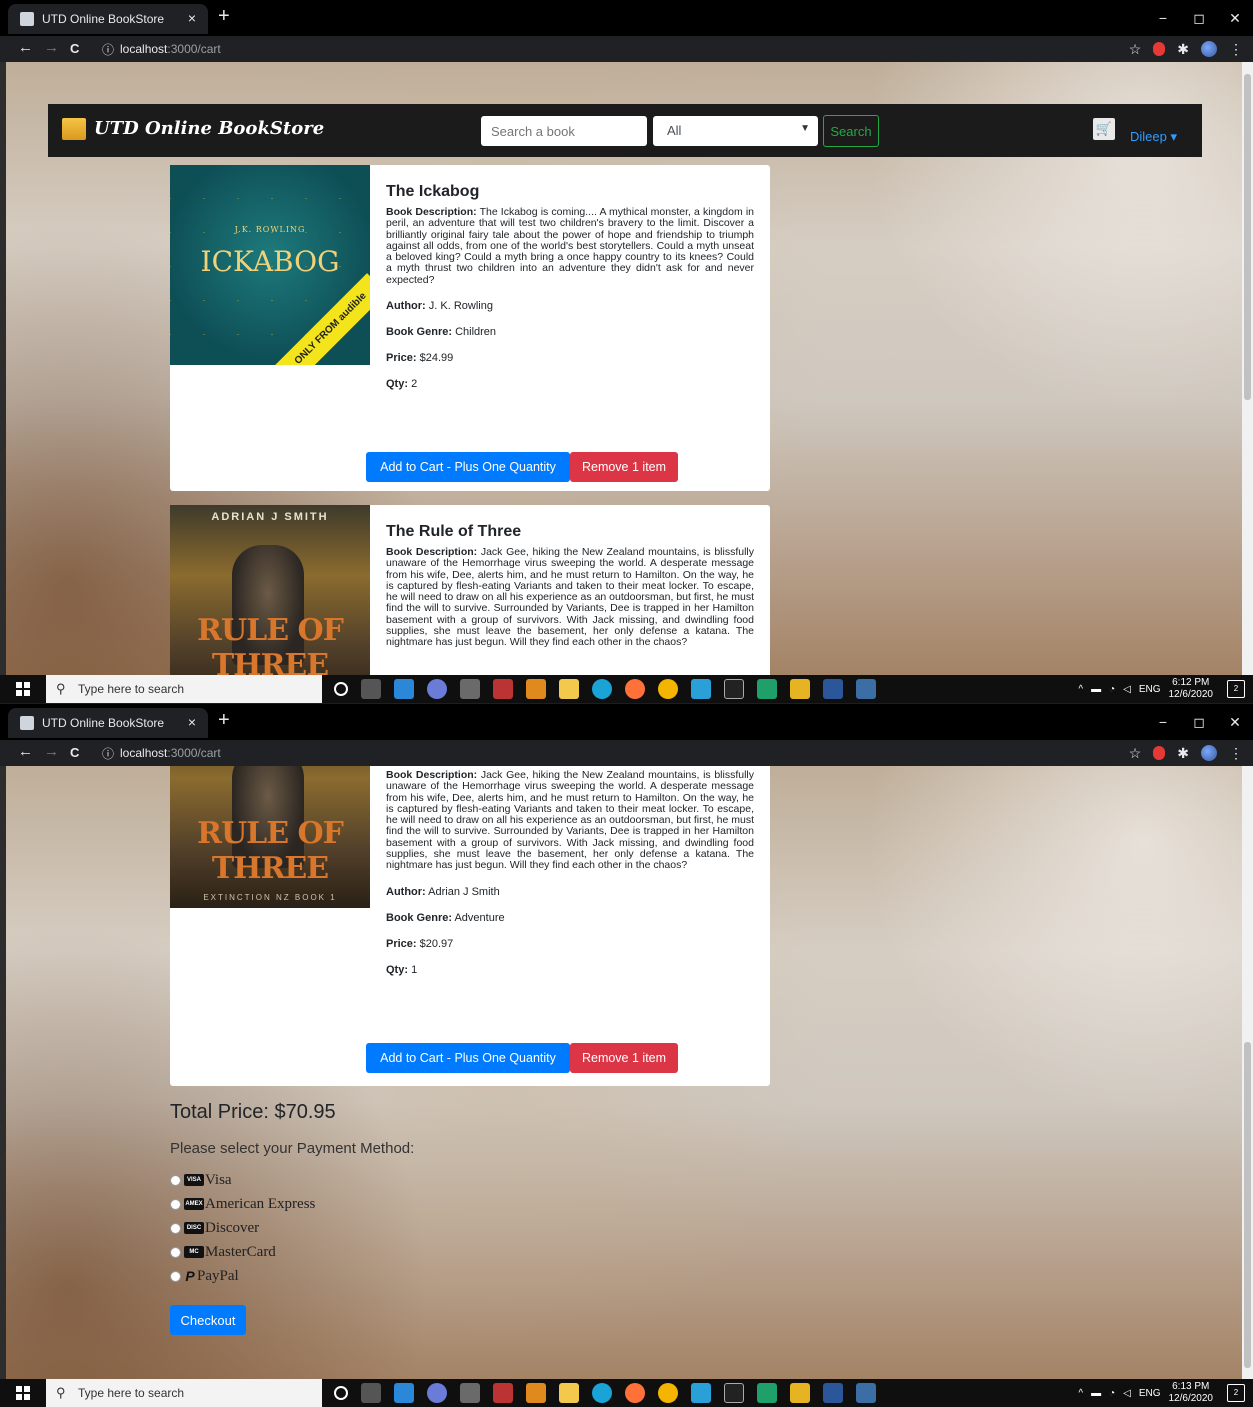  I want to click on browser-menu-icon: ⋮, so click(1236, 49).